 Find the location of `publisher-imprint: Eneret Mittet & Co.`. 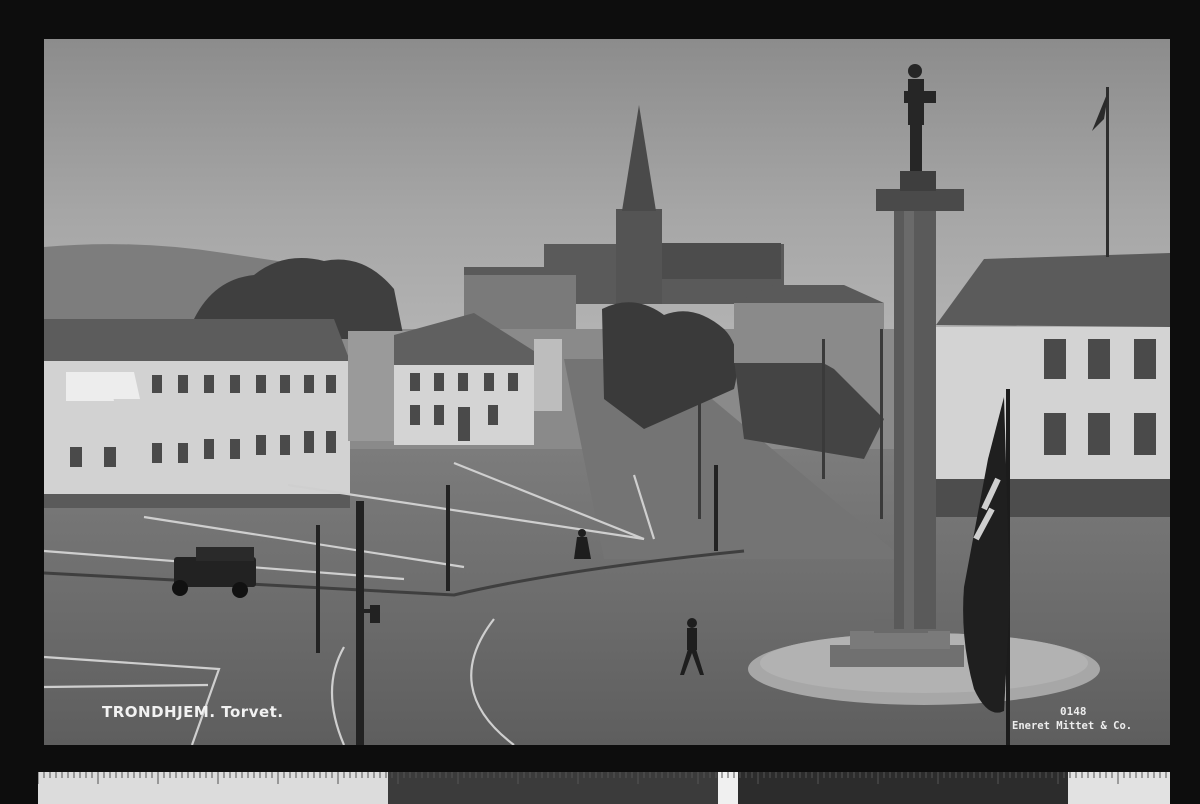

publisher-imprint: Eneret Mittet & Co. is located at coordinates (1072, 726).